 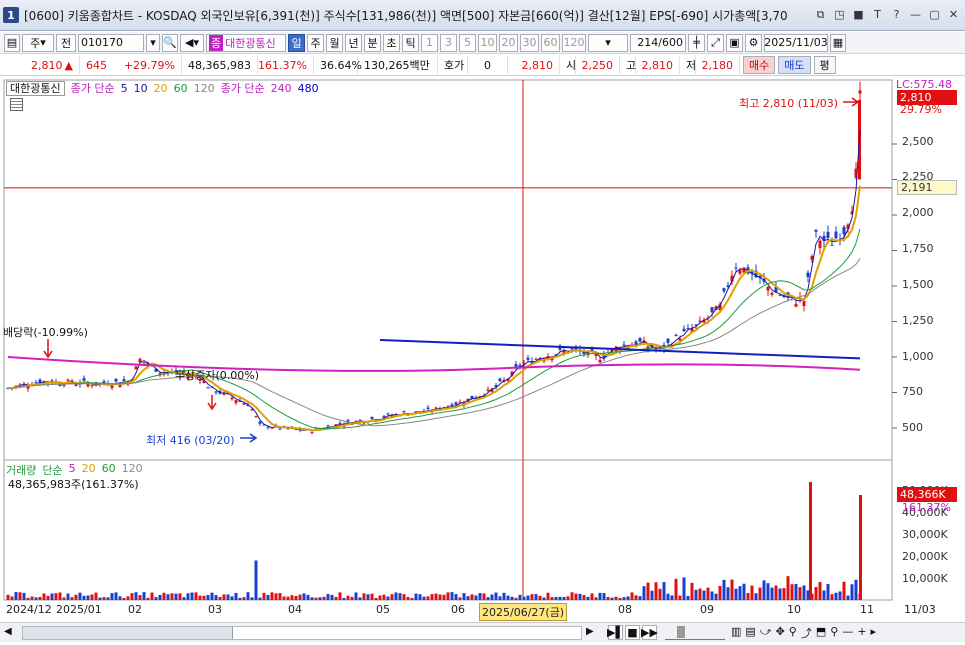 What do you see at coordinates (874, 633) in the screenshot?
I see `expand-icon: ▸` at bounding box center [874, 633].